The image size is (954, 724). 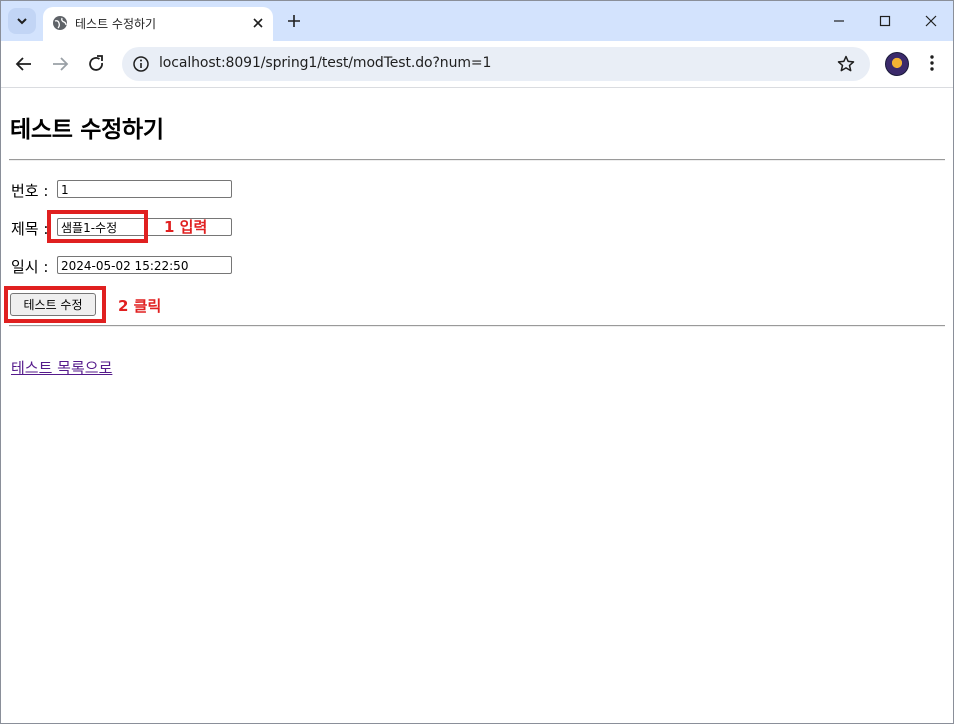 What do you see at coordinates (116, 24) in the screenshot?
I see `tab-title: 테스트 수정하기` at bounding box center [116, 24].